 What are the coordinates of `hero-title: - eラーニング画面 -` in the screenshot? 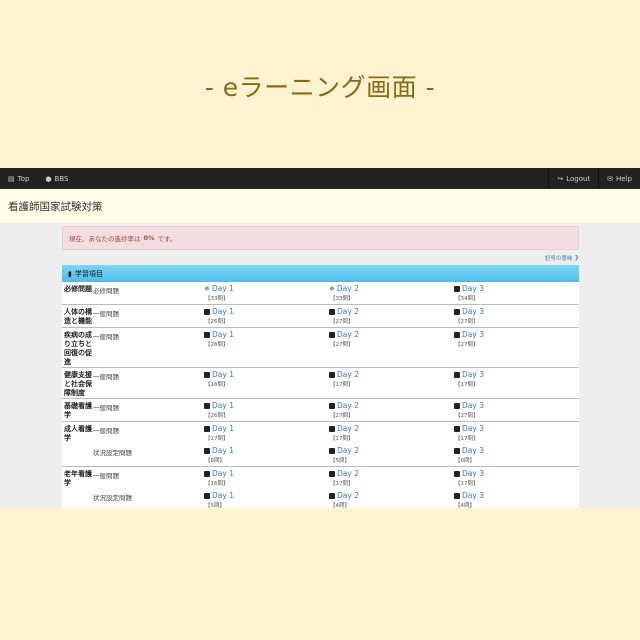 It's located at (320, 87).